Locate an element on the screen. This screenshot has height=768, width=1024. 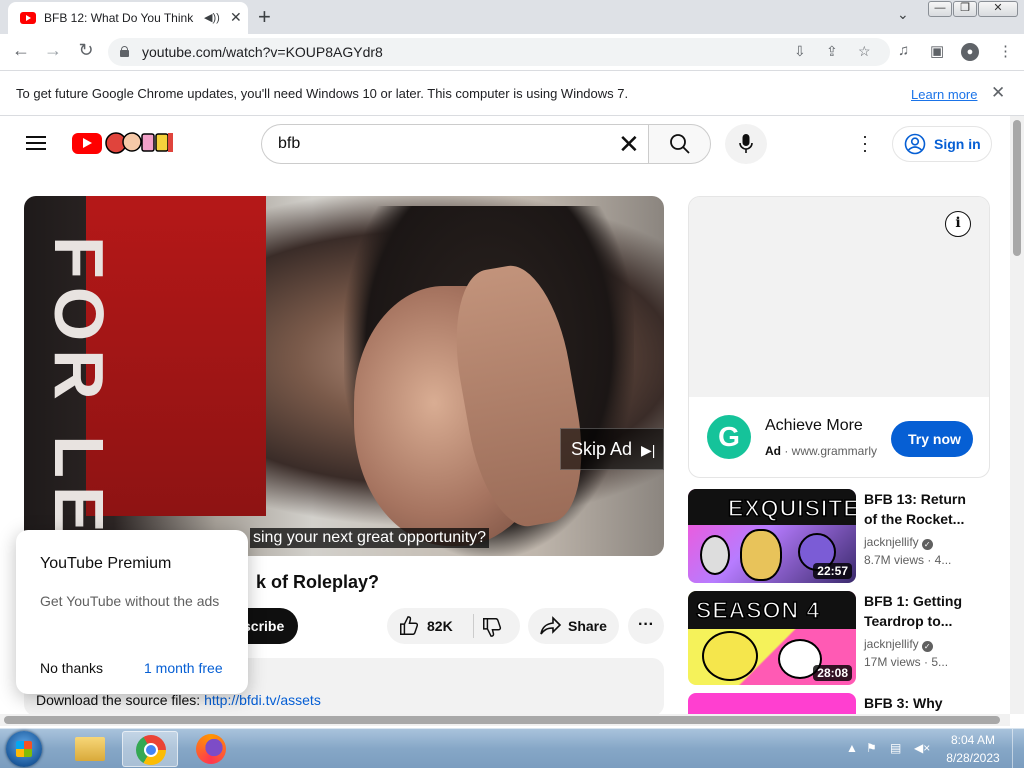
thumbs-down-icon is located at coordinates (492, 627).